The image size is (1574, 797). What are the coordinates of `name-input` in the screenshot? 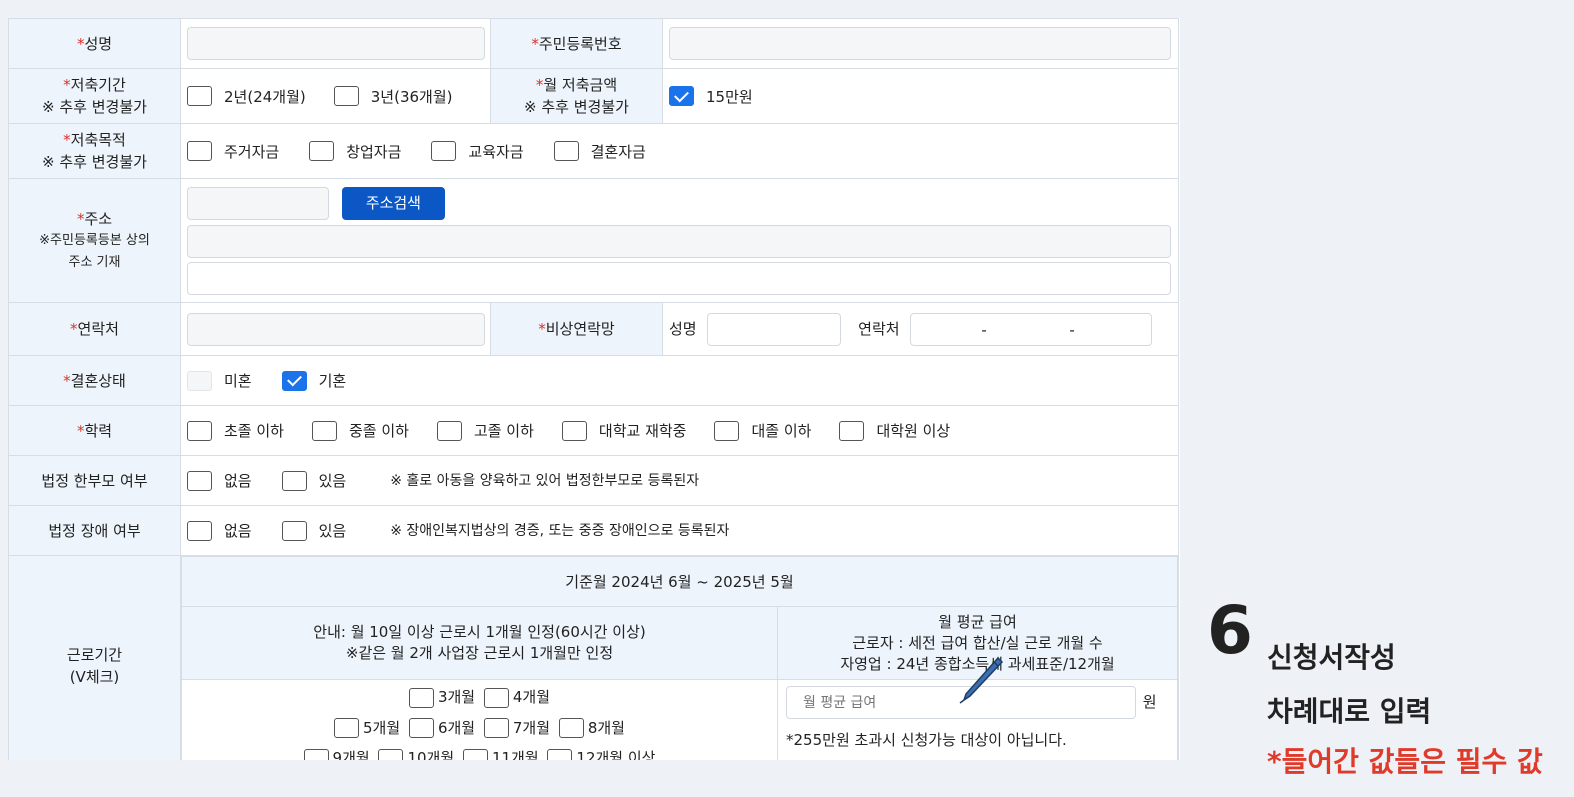 It's located at (336, 43).